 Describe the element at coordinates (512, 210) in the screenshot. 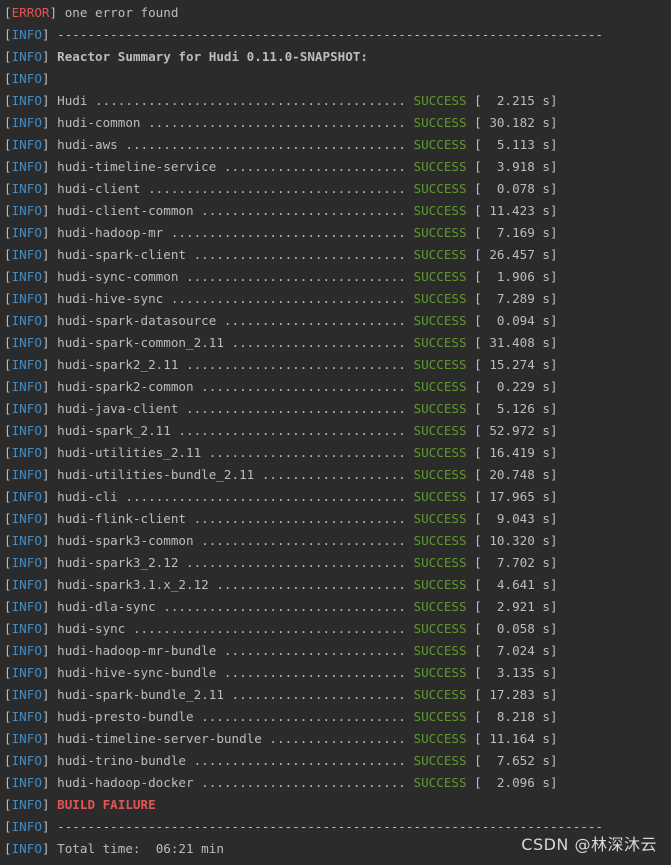

I see `module-time: 11.423` at that location.